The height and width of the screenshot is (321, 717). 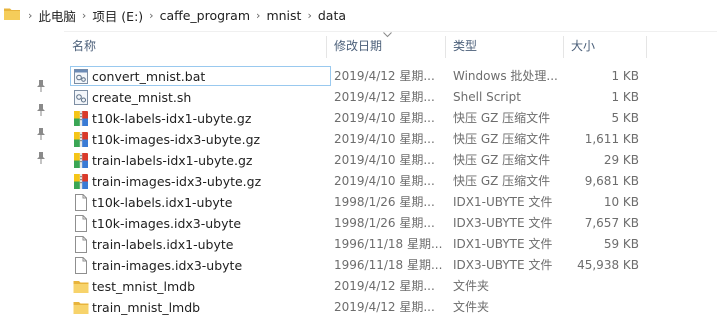 What do you see at coordinates (625, 118) in the screenshot?
I see `file-size: 5 KB` at bounding box center [625, 118].